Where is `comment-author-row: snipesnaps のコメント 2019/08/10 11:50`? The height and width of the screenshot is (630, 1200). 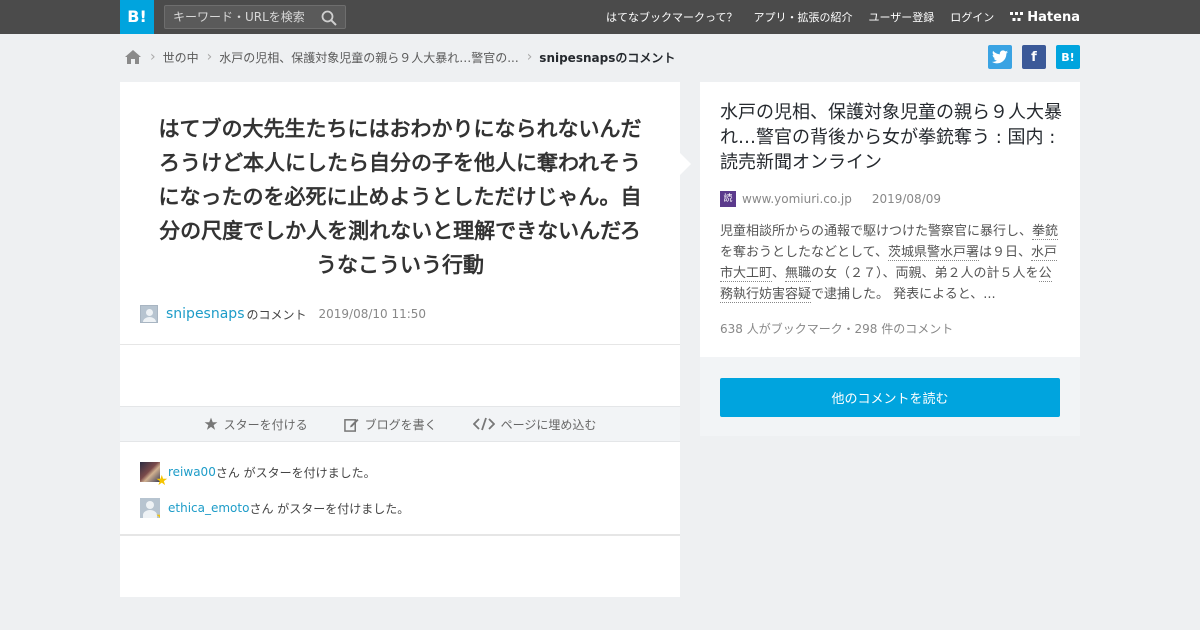
comment-author-row: snipesnaps のコメント 2019/08/10 11:50 is located at coordinates (283, 314).